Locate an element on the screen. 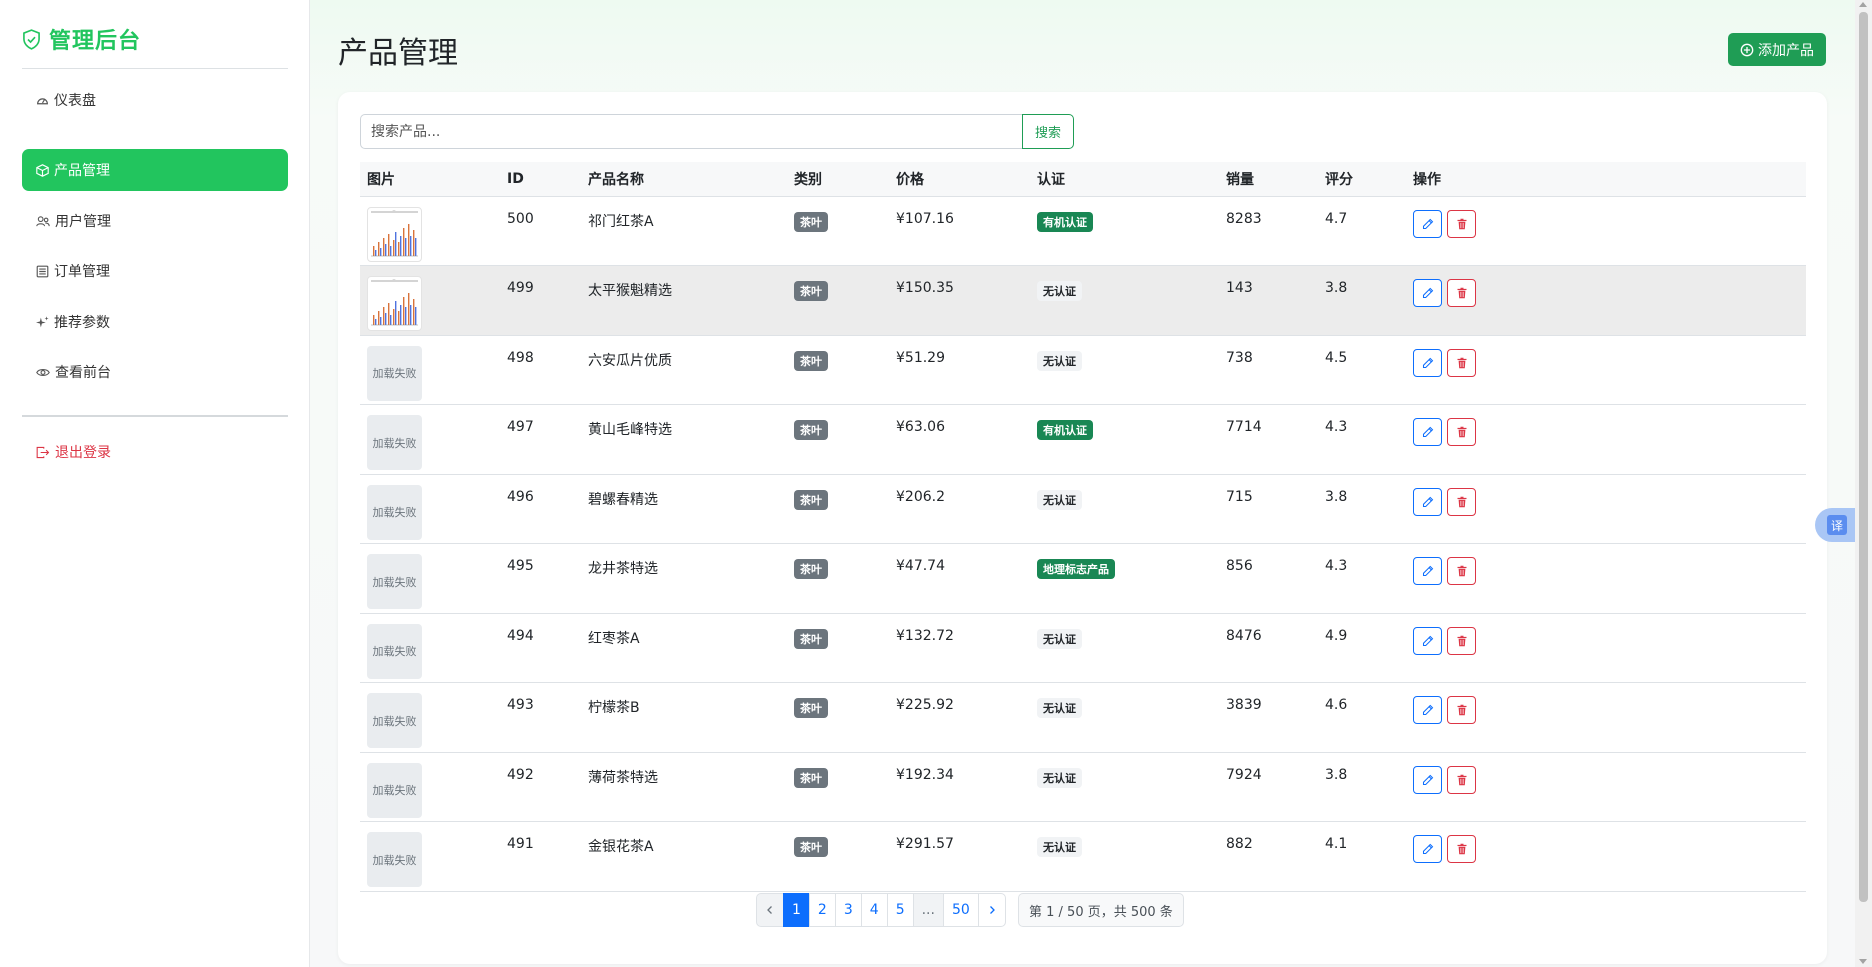 This screenshot has height=967, width=1872. column-header-name: 产品名称 is located at coordinates (684, 179).